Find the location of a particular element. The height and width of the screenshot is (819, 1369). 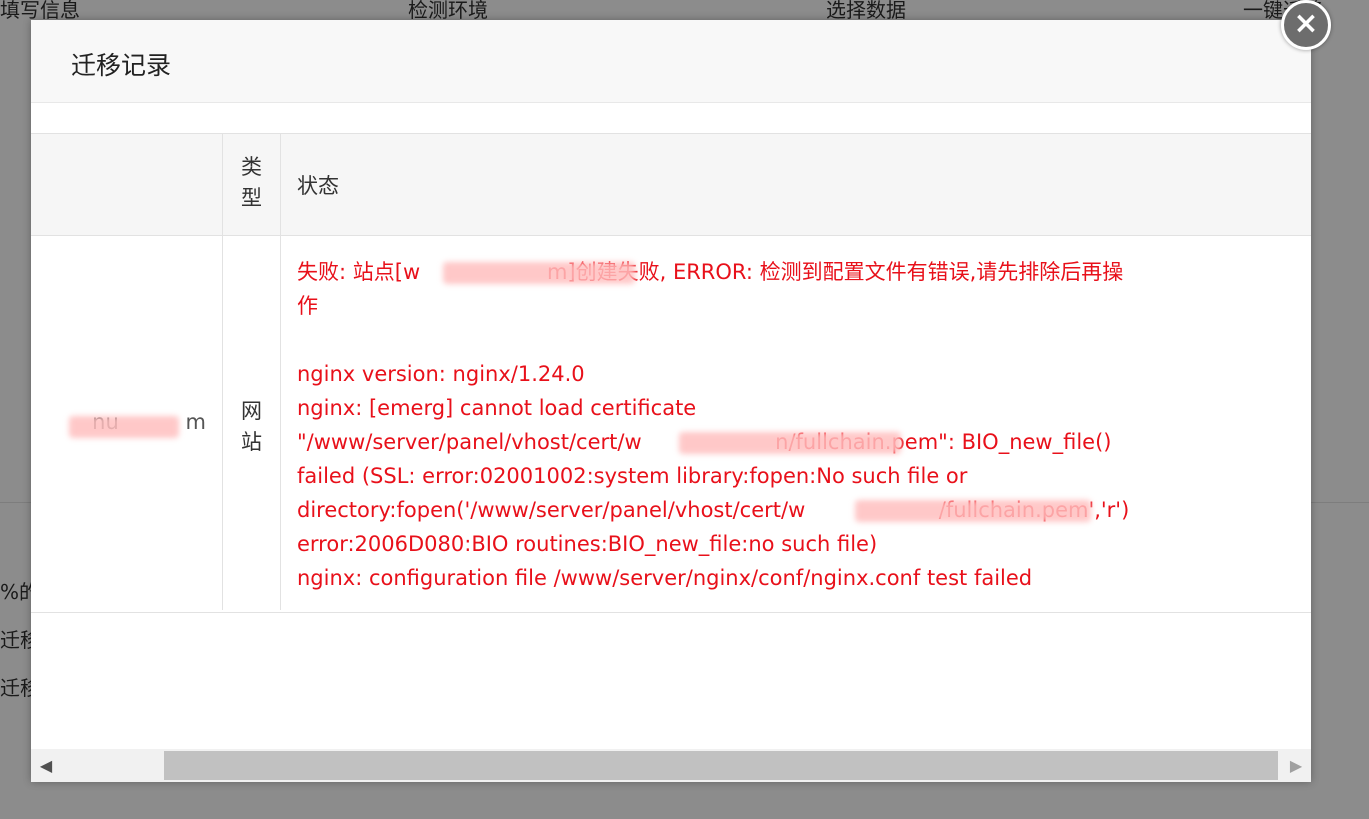

bg-step-check-env: 检测环境 is located at coordinates (448, 10).